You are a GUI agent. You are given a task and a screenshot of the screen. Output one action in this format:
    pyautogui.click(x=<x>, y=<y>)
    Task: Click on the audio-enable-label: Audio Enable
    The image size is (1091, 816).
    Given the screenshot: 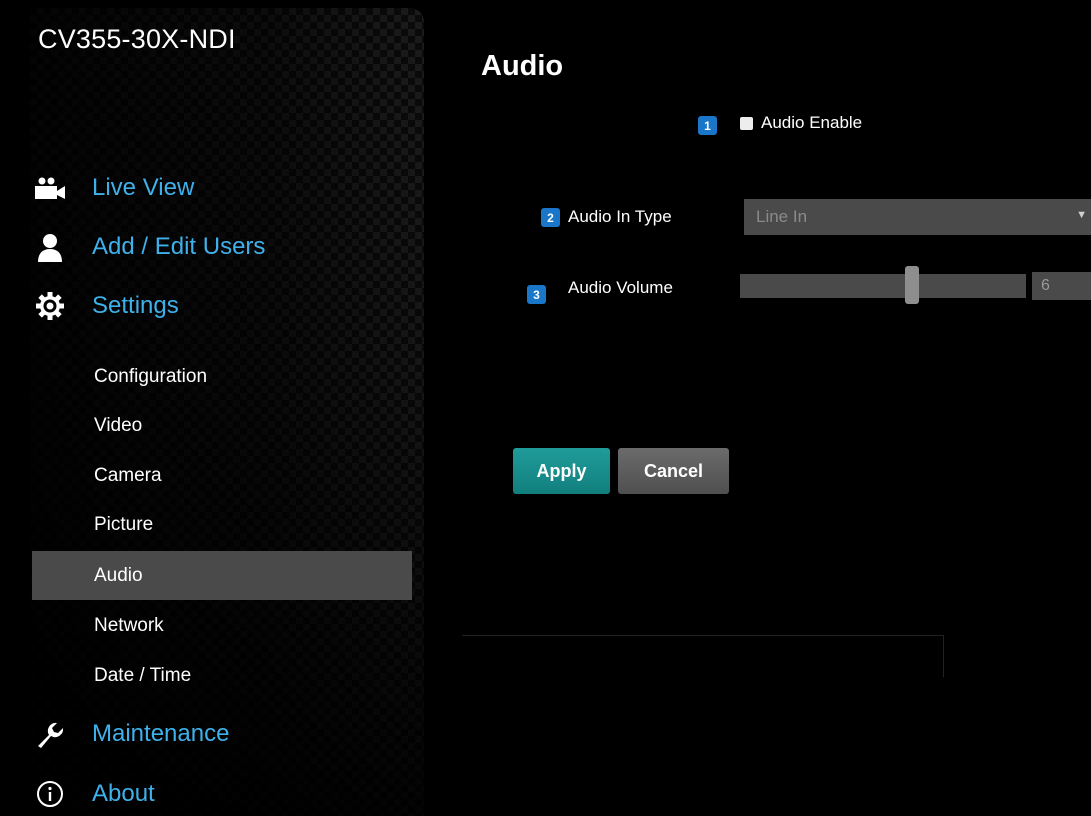 What is the action you would take?
    pyautogui.click(x=812, y=122)
    